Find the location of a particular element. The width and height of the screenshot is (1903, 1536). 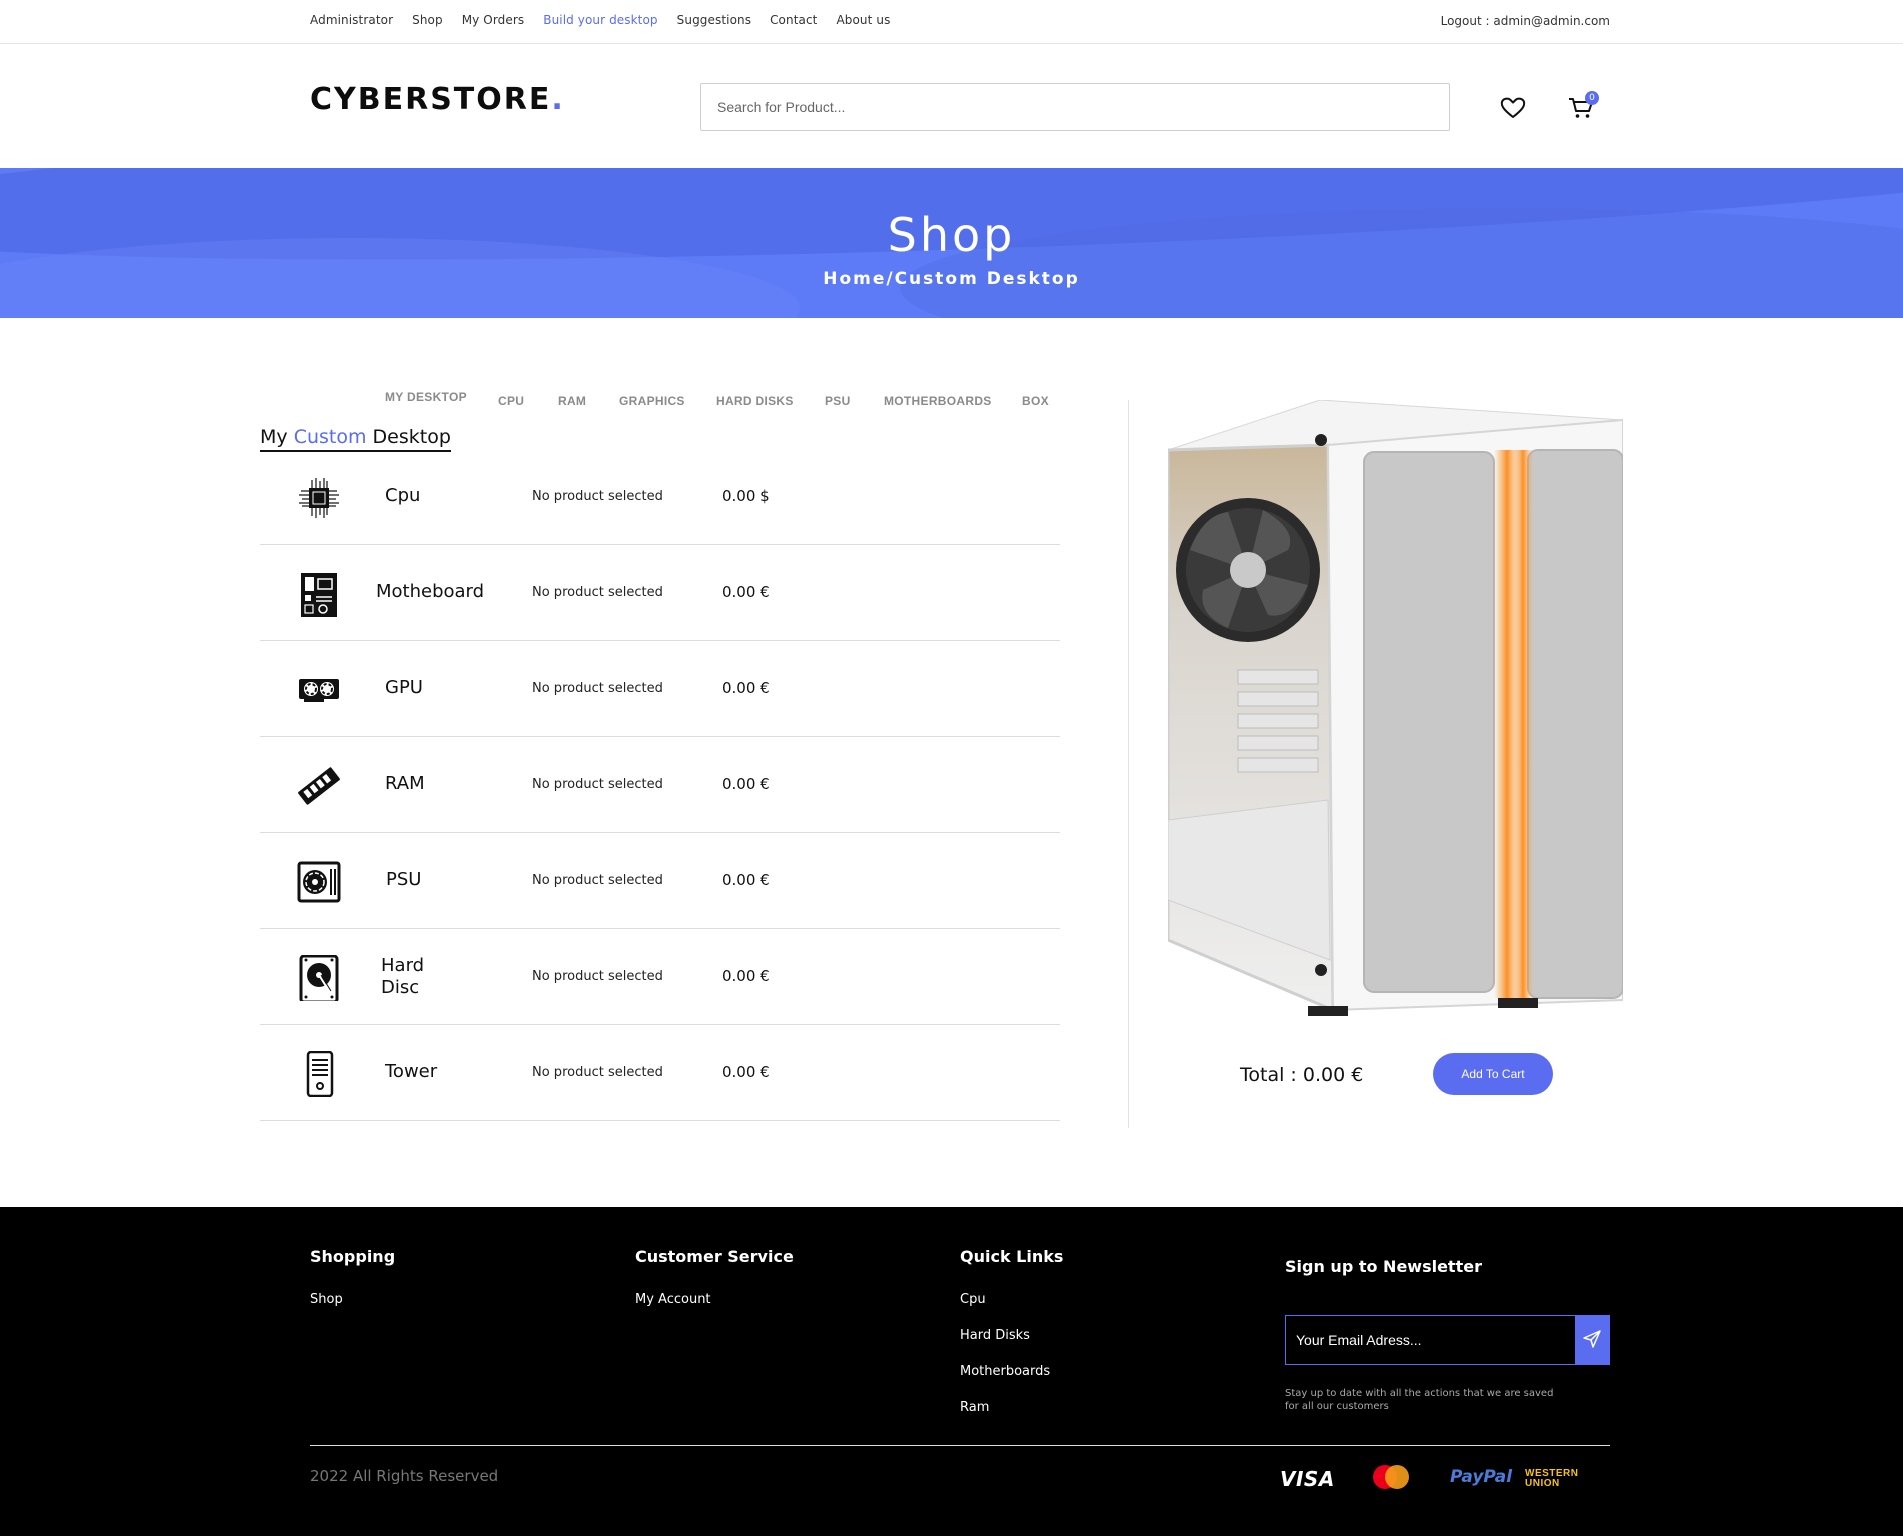

pc-case-image is located at coordinates (1395, 708).